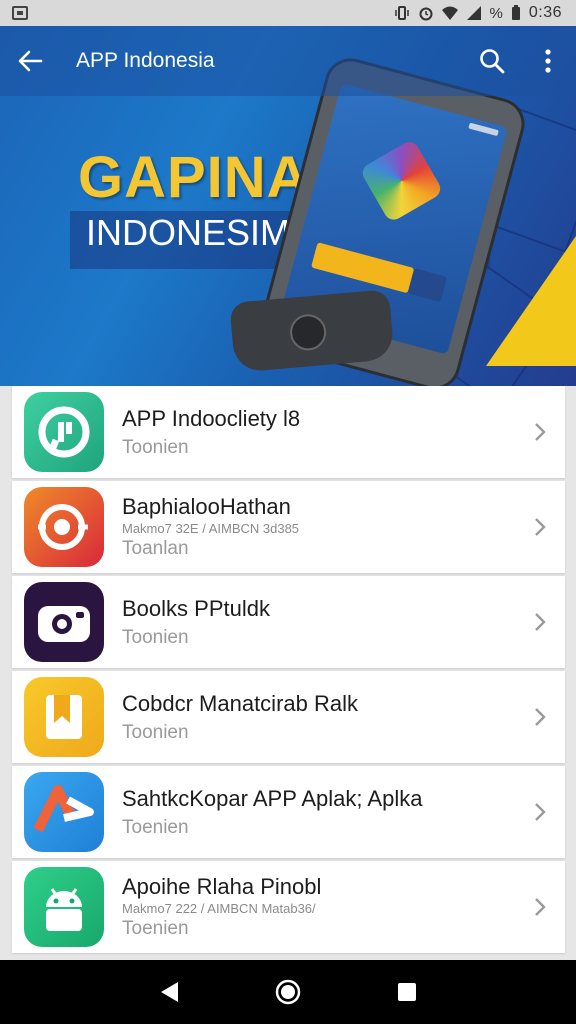 This screenshot has width=576, height=1024. I want to click on phone-dock, so click(312, 331).